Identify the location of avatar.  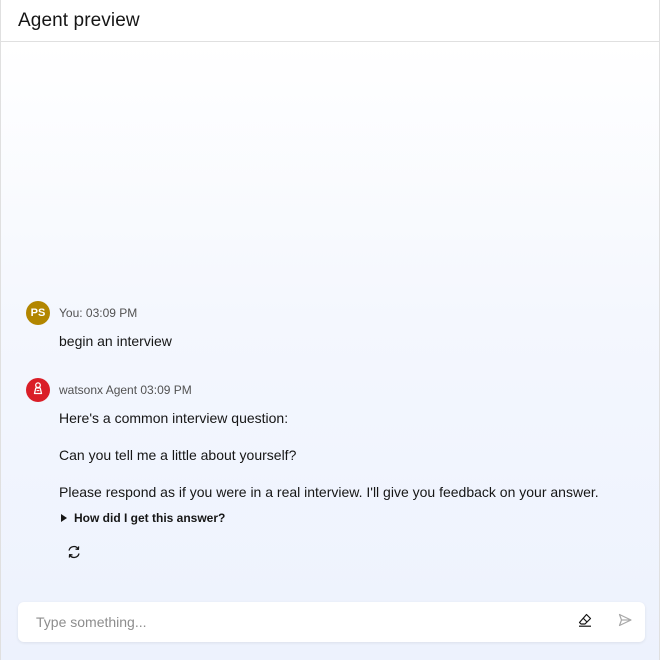
(38, 390).